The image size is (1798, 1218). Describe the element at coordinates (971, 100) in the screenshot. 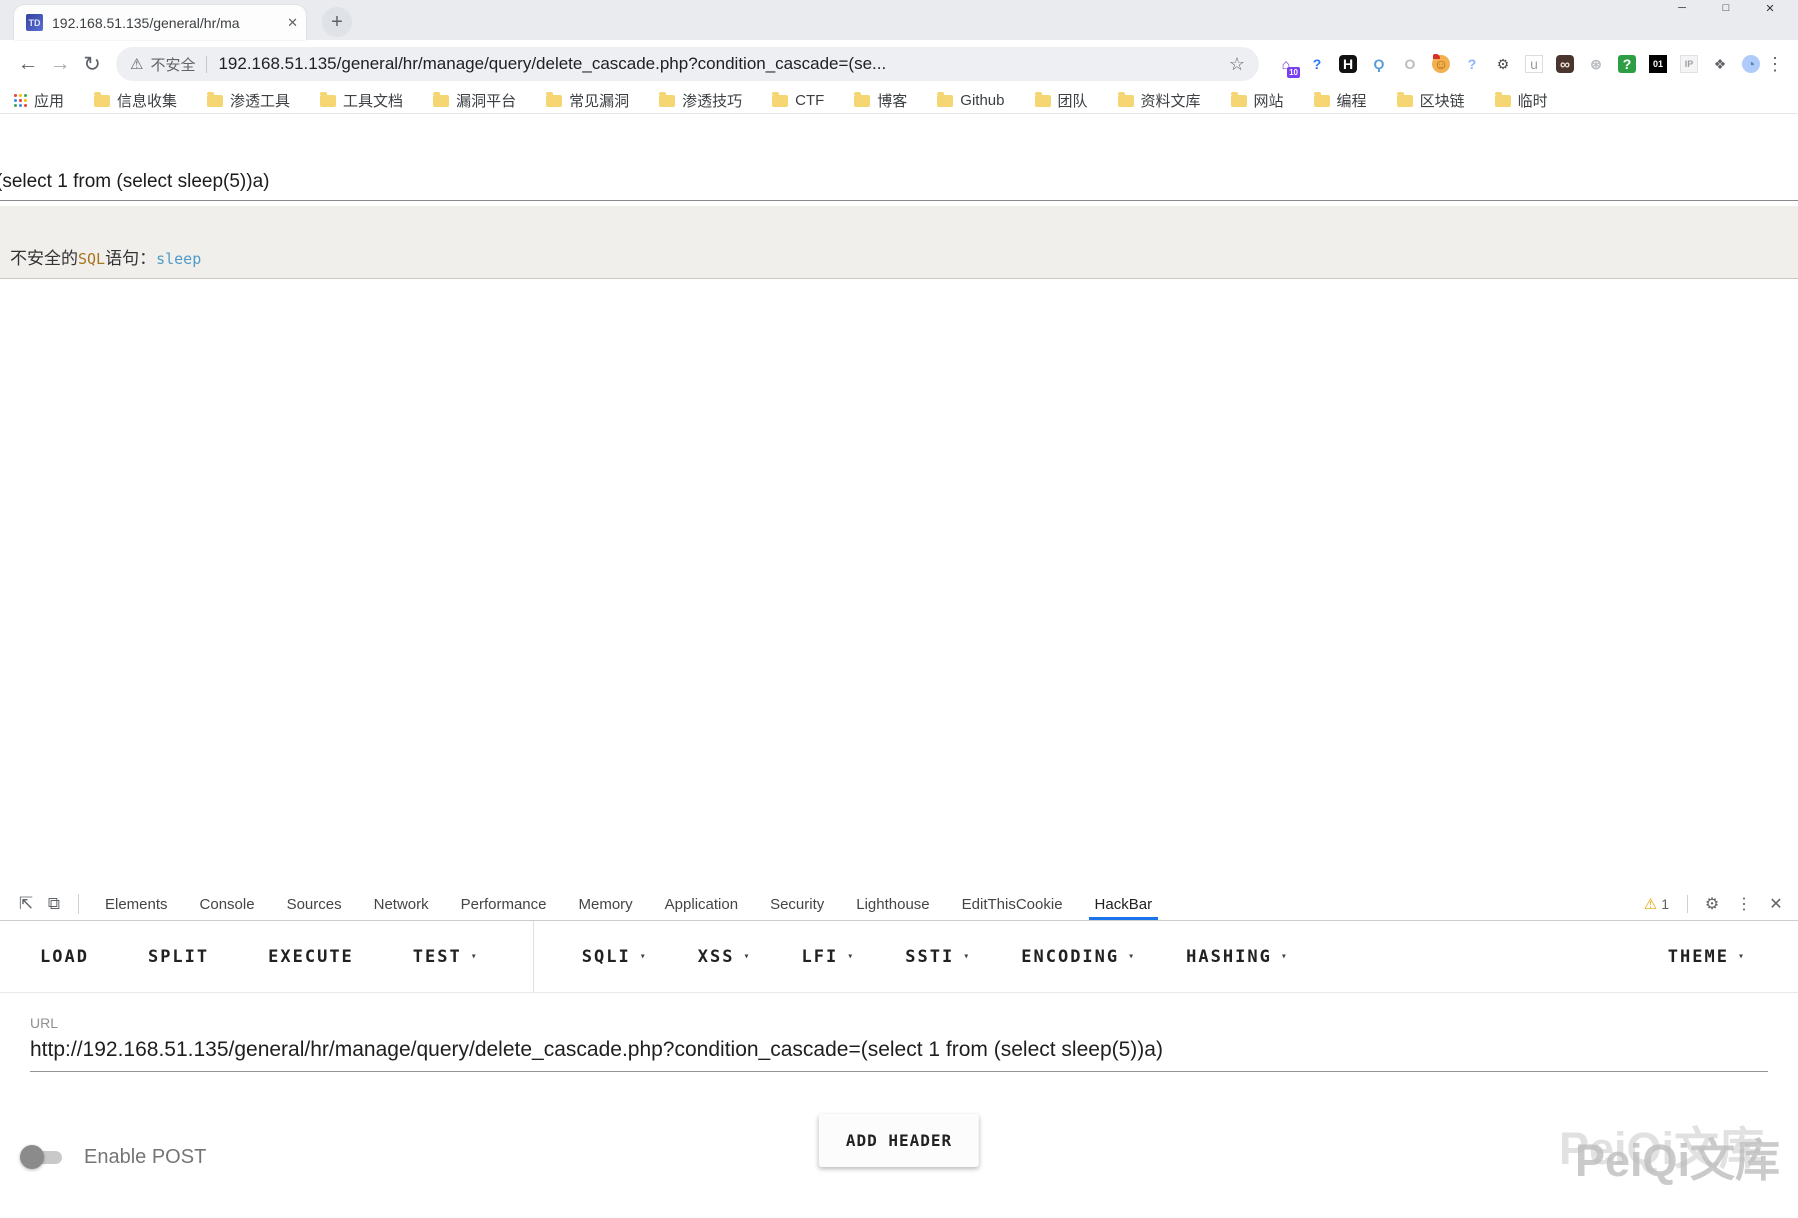

I see `bookmark-folder: Github` at that location.